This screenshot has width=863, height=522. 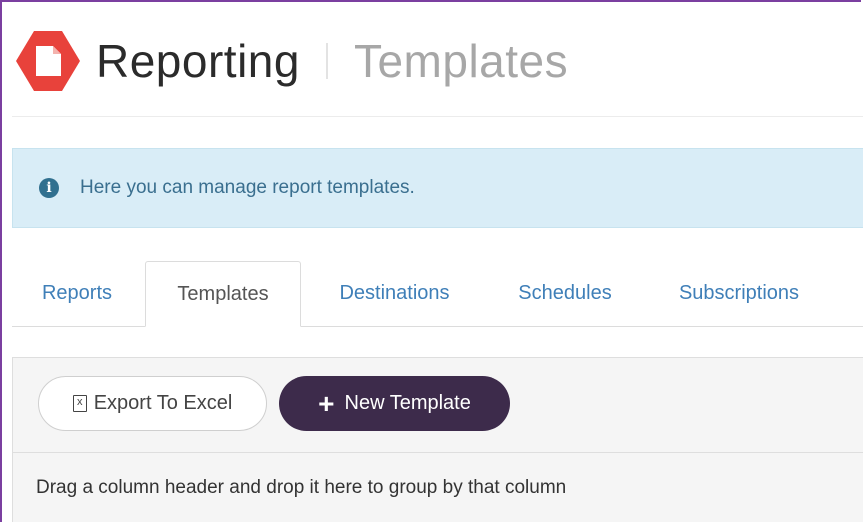 I want to click on title-divider, so click(x=326, y=61).